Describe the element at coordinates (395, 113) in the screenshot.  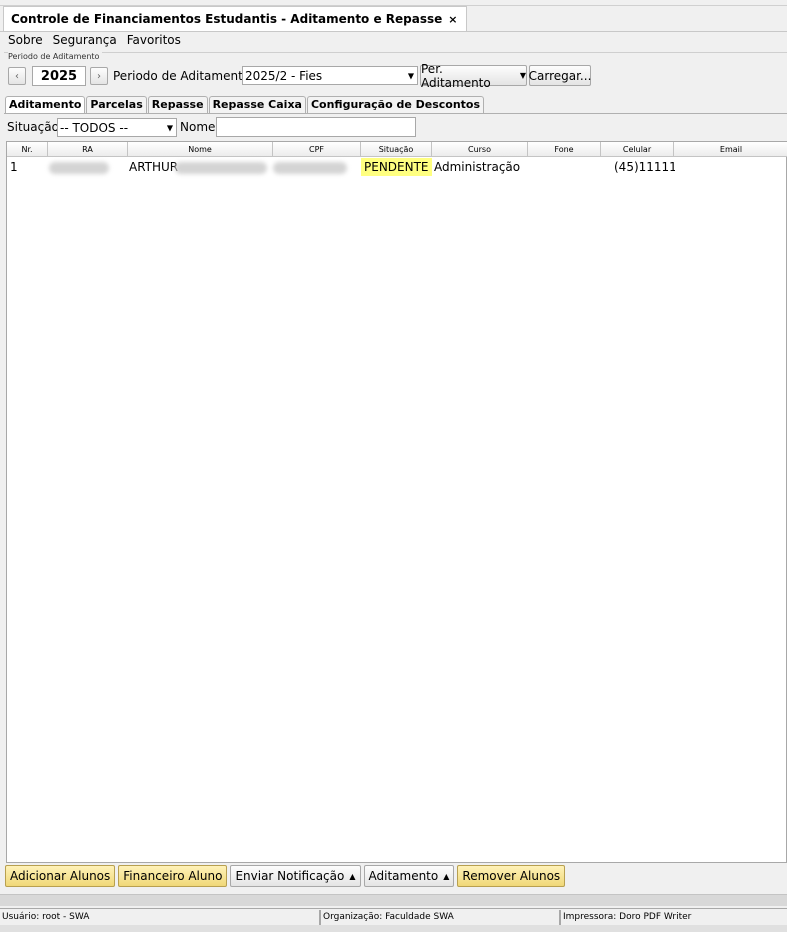
I see `sub-tabs-underline` at that location.